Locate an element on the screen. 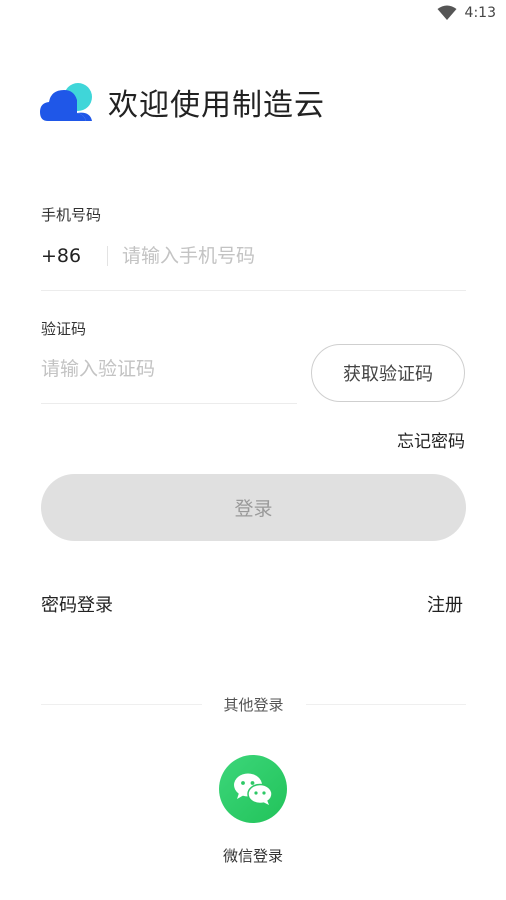  wechat-icon is located at coordinates (253, 789).